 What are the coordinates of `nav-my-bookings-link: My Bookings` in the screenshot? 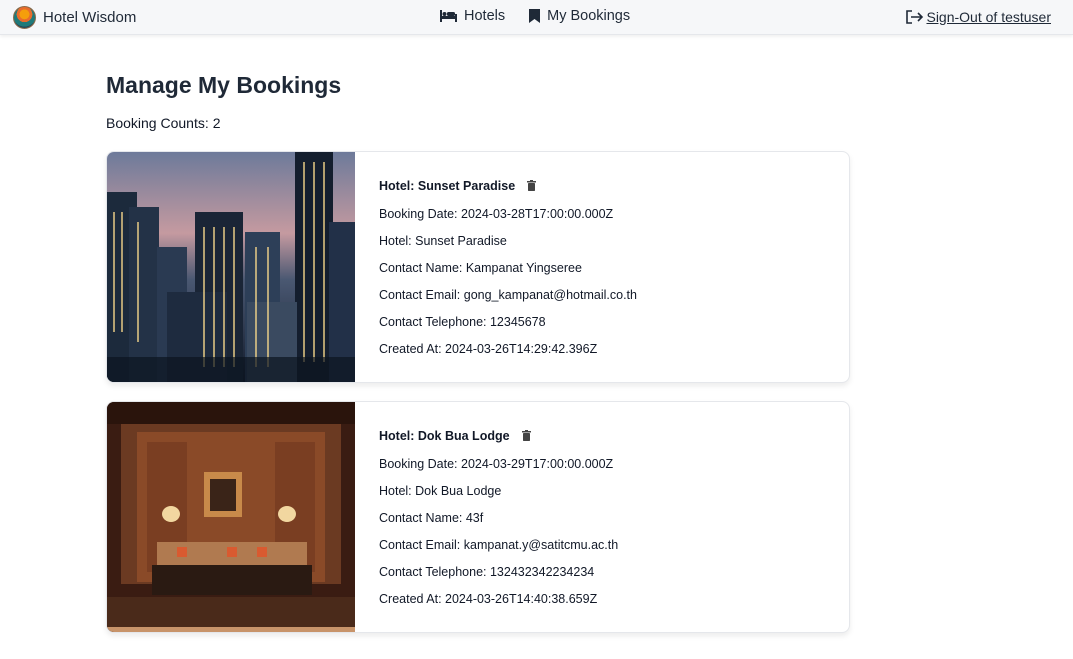 It's located at (579, 16).